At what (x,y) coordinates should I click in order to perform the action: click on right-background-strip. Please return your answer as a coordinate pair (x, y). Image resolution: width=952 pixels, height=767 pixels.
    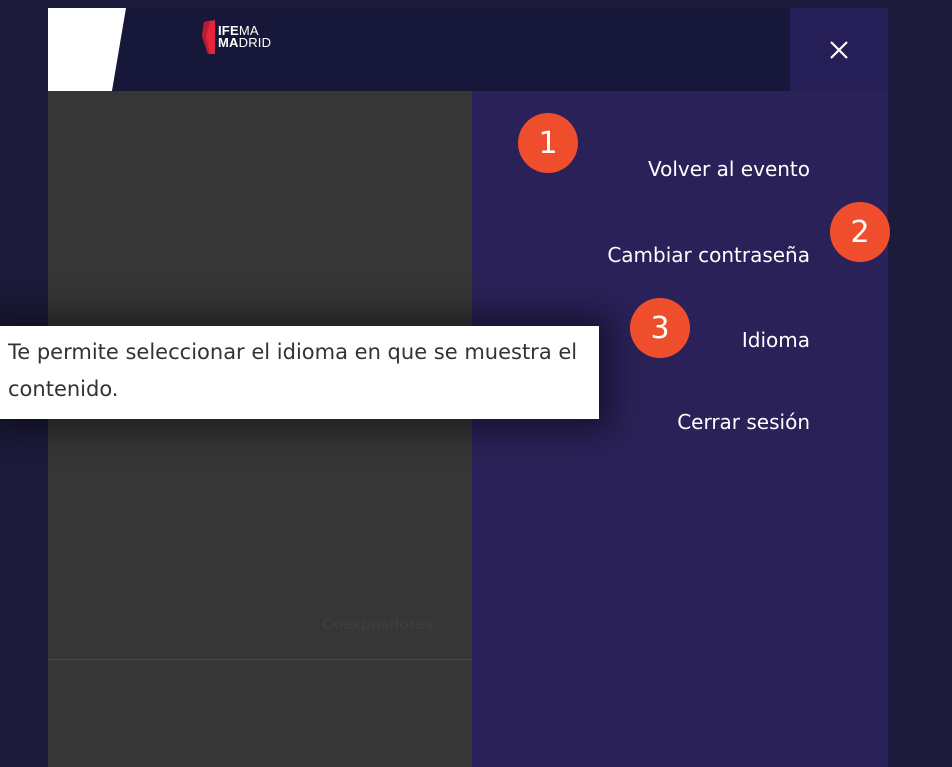
    Looking at the image, I should click on (920, 383).